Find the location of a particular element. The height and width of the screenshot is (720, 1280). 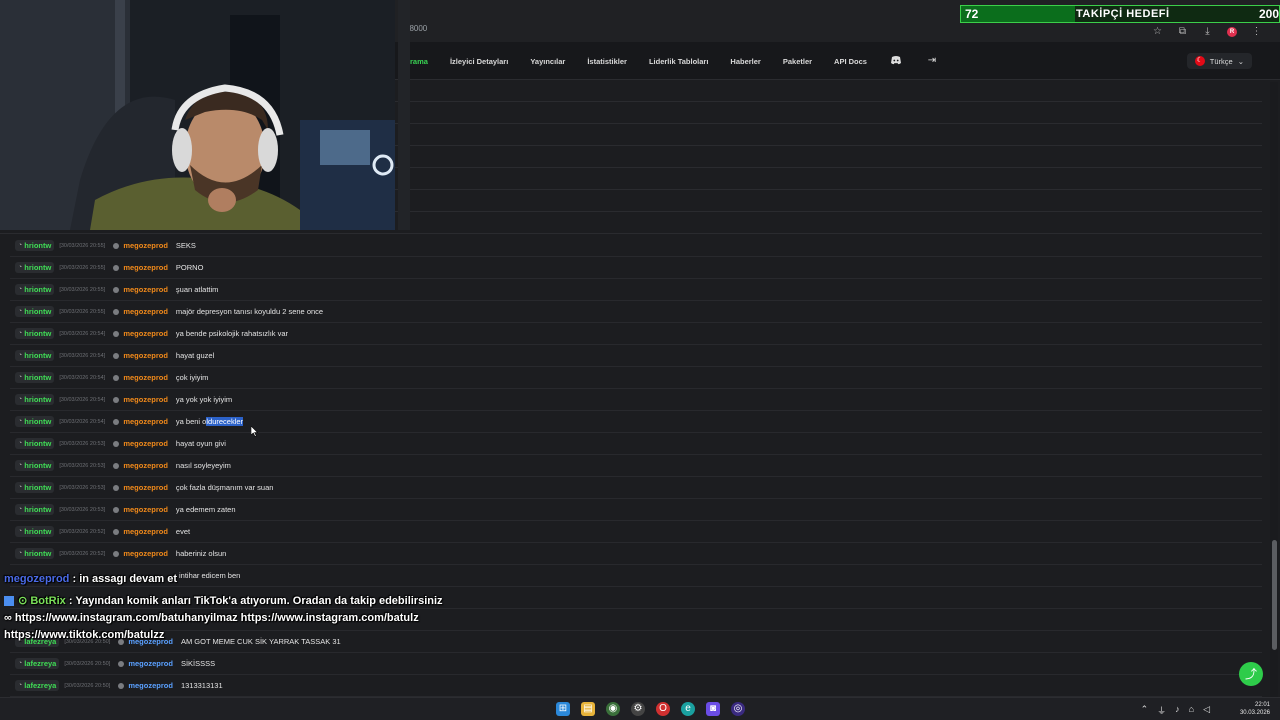

share-icon: ⤴ is located at coordinates (1250, 674).